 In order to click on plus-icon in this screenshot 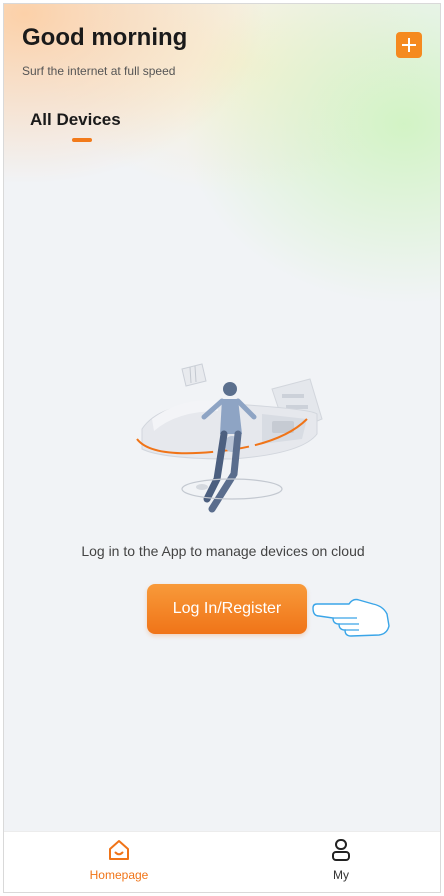, I will do `click(409, 45)`.